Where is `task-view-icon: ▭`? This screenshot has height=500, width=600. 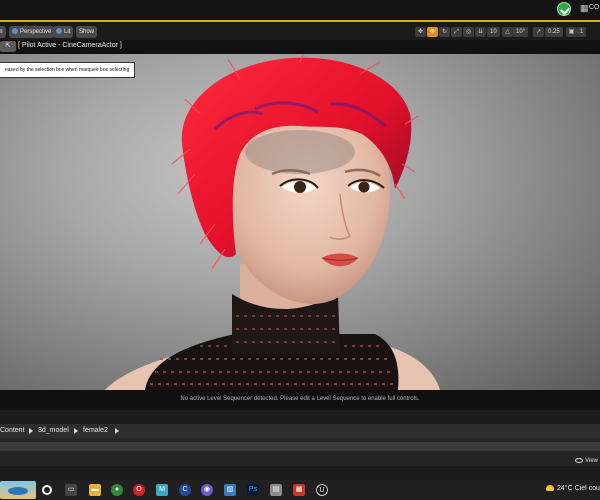 task-view-icon: ▭ is located at coordinates (71, 490).